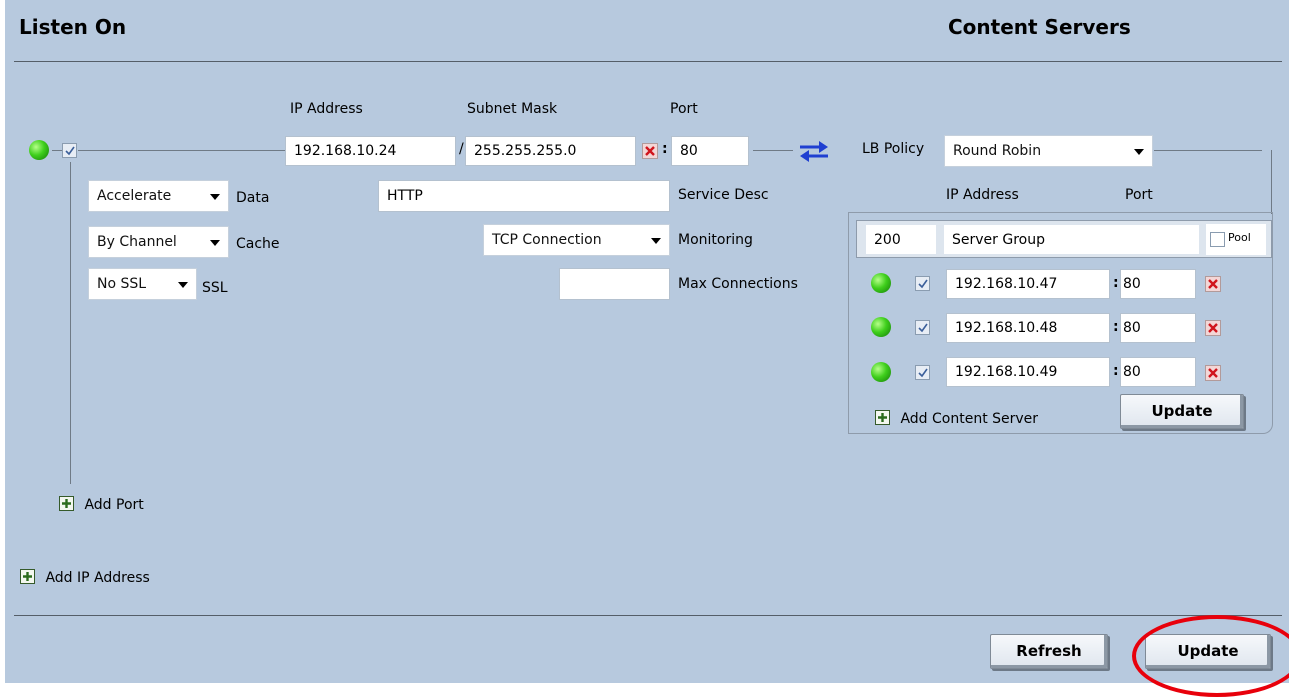 The height and width of the screenshot is (697, 1289). Describe the element at coordinates (326, 109) in the screenshot. I see `ip-address-column-label: IP Address` at that location.